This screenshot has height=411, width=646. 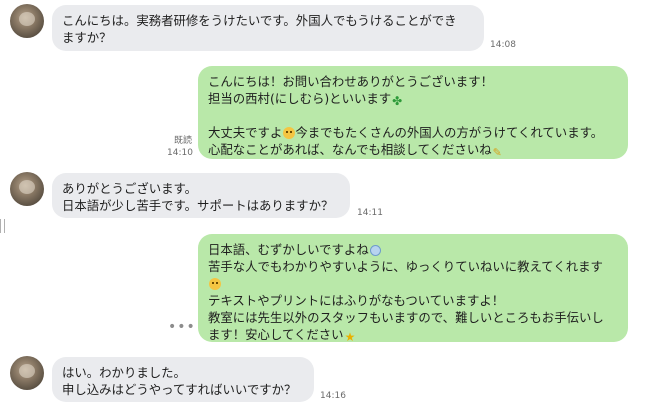 I want to click on message-text: 心配なことがあれば、なんでも相談してくださいね, so click(x=350, y=149).